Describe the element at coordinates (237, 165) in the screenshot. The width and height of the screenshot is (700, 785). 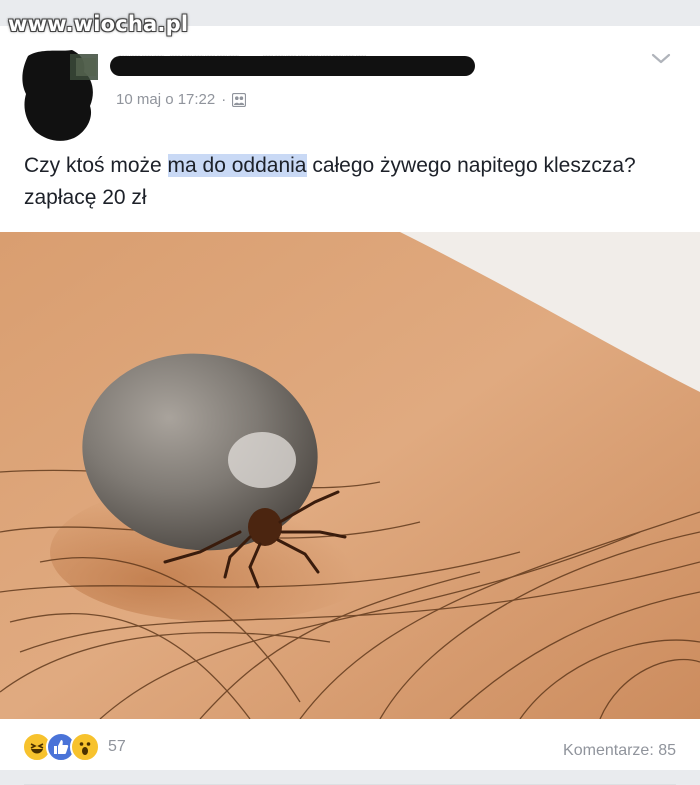
I see `post-text-highlight: ma do oddania` at that location.